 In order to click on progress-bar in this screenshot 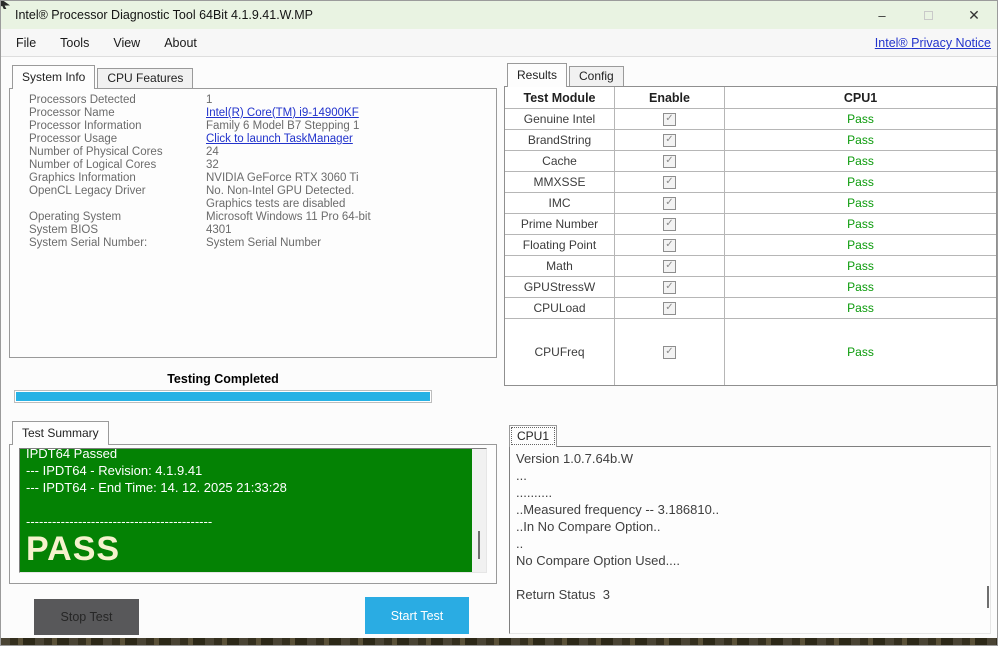, I will do `click(223, 396)`.